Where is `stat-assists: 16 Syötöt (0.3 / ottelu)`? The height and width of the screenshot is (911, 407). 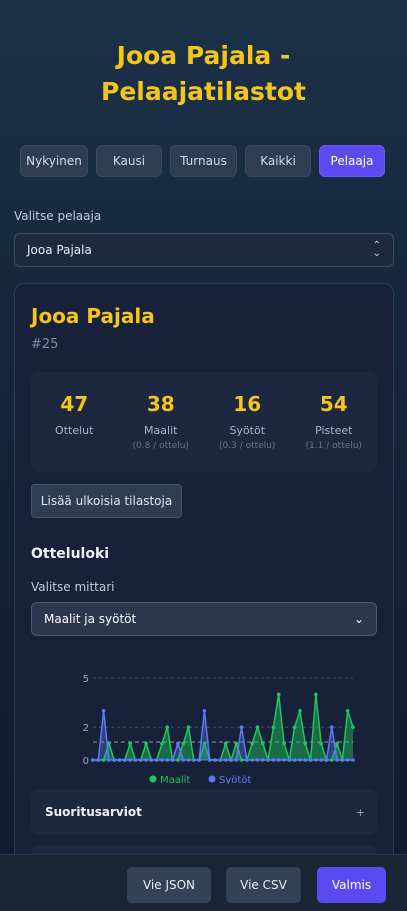
stat-assists: 16 Syötöt (0.3 / ottelu) is located at coordinates (247, 432).